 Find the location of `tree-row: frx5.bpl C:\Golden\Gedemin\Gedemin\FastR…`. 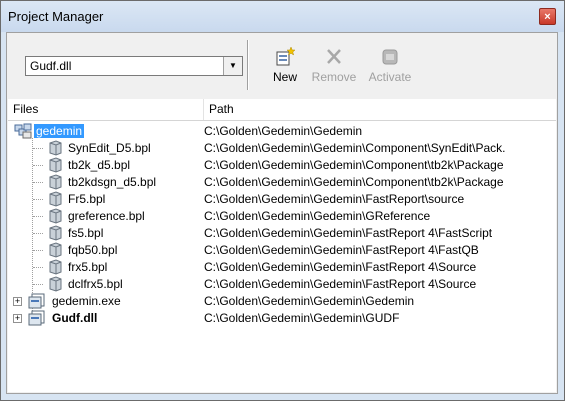

tree-row: frx5.bpl C:\Golden\Gedemin\Gedemin\FastR… is located at coordinates (282, 267).